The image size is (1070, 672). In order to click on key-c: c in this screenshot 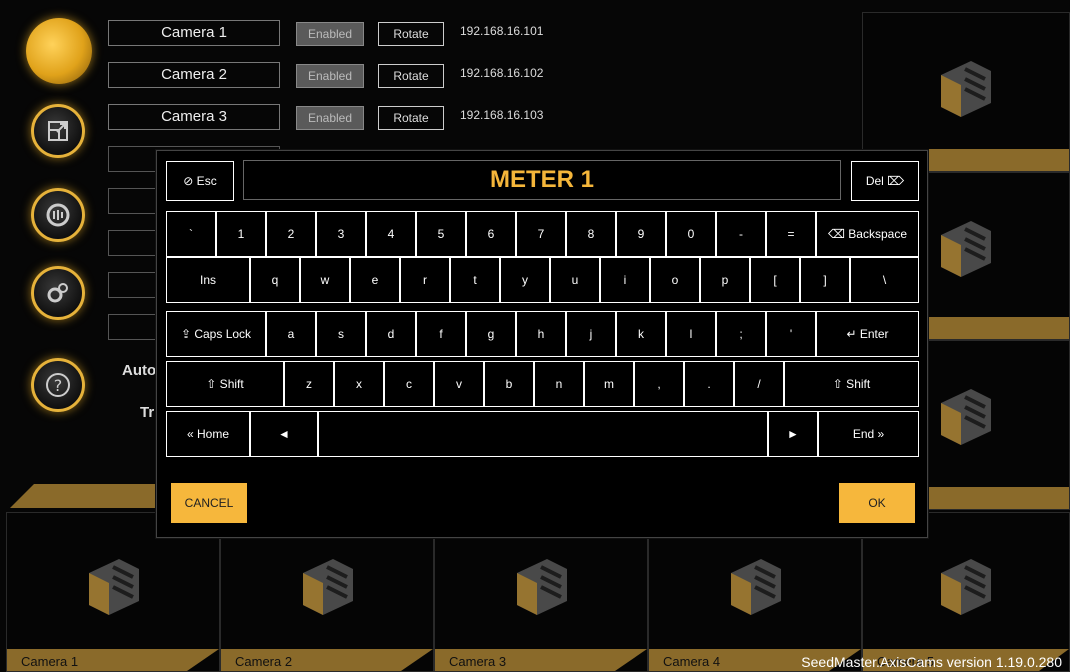, I will do `click(409, 384)`.